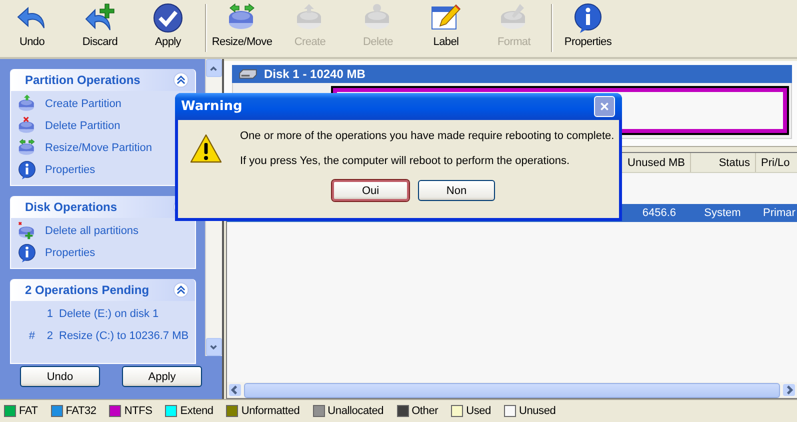 Image resolution: width=797 pixels, height=422 pixels. What do you see at coordinates (71, 207) in the screenshot?
I see `section-title: Disk Operations` at bounding box center [71, 207].